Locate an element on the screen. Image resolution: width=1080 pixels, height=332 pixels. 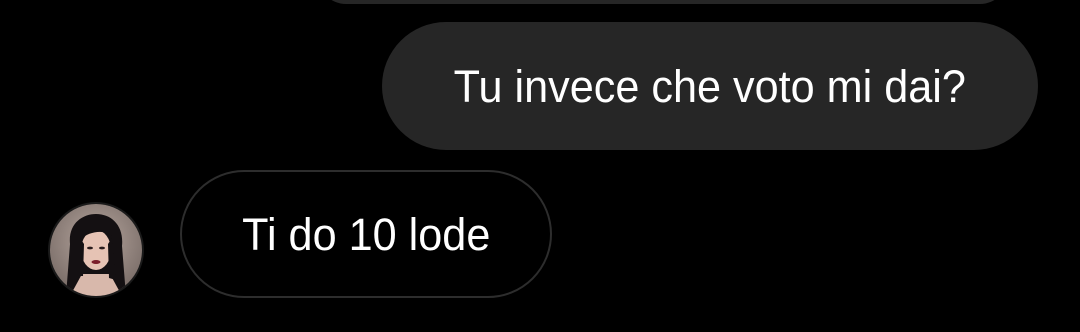
incoming-message-bubble: Ti do 10 lode is located at coordinates (366, 234).